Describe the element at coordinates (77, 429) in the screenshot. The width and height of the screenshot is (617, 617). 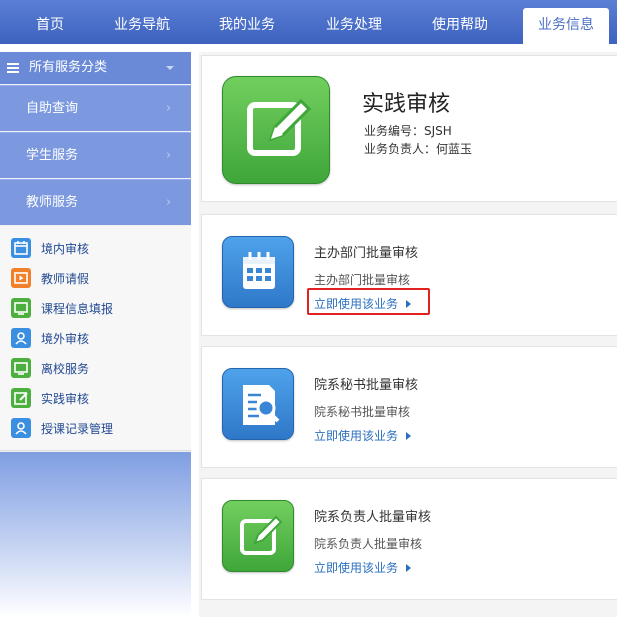
I see `sidebar-item-label: 授课记录管理` at that location.